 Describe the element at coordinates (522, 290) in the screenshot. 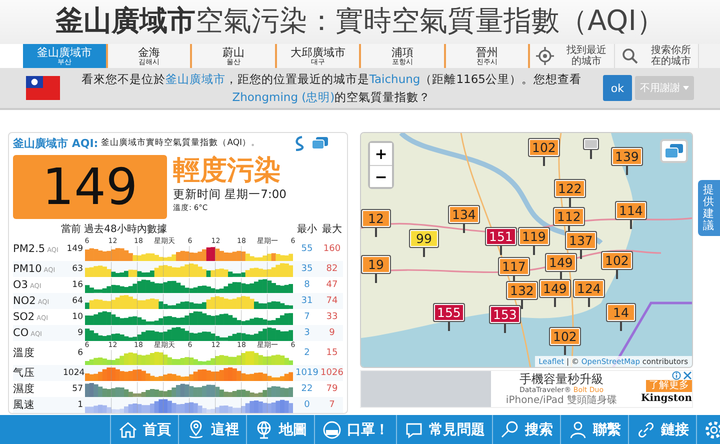

I see `aqi-marker: 132` at that location.